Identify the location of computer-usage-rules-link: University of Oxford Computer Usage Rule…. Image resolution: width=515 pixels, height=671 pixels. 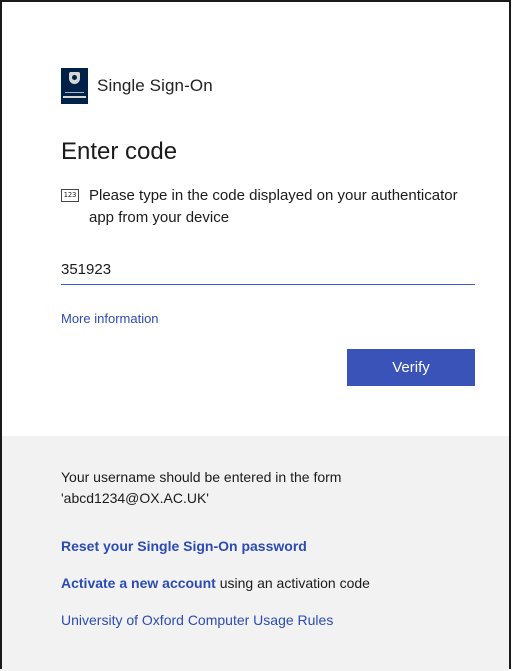
(197, 620).